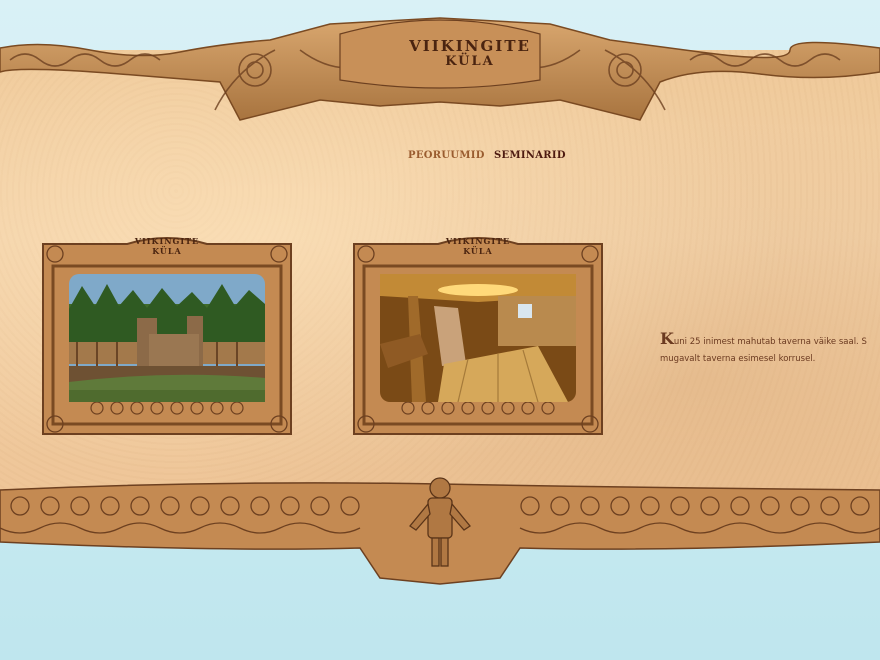  What do you see at coordinates (478, 241) in the screenshot?
I see `frame-2-logo-line-1: VIIKINGITE` at bounding box center [478, 241].